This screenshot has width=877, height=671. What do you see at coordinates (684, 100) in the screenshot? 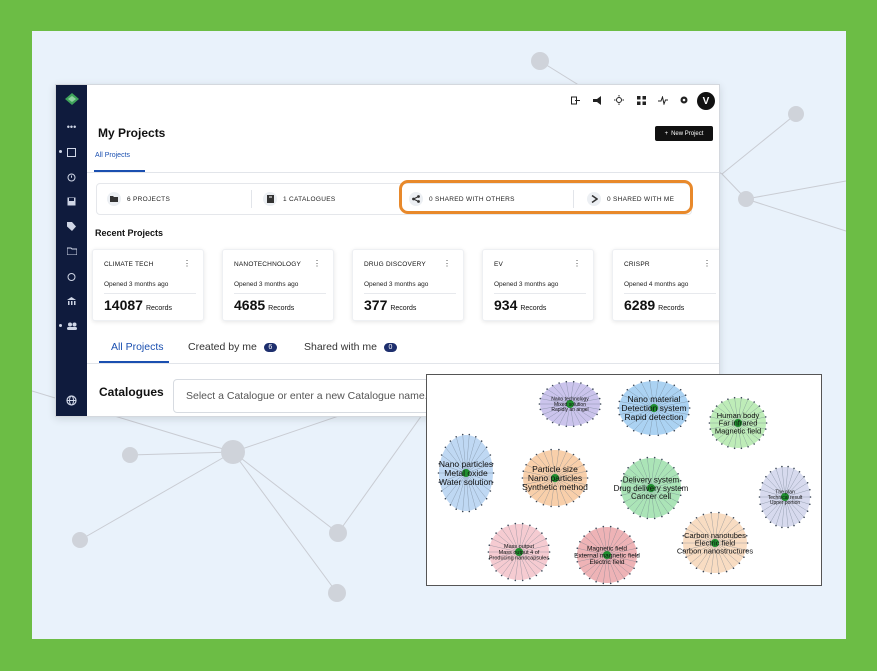
I see `gear-icon` at bounding box center [684, 100].